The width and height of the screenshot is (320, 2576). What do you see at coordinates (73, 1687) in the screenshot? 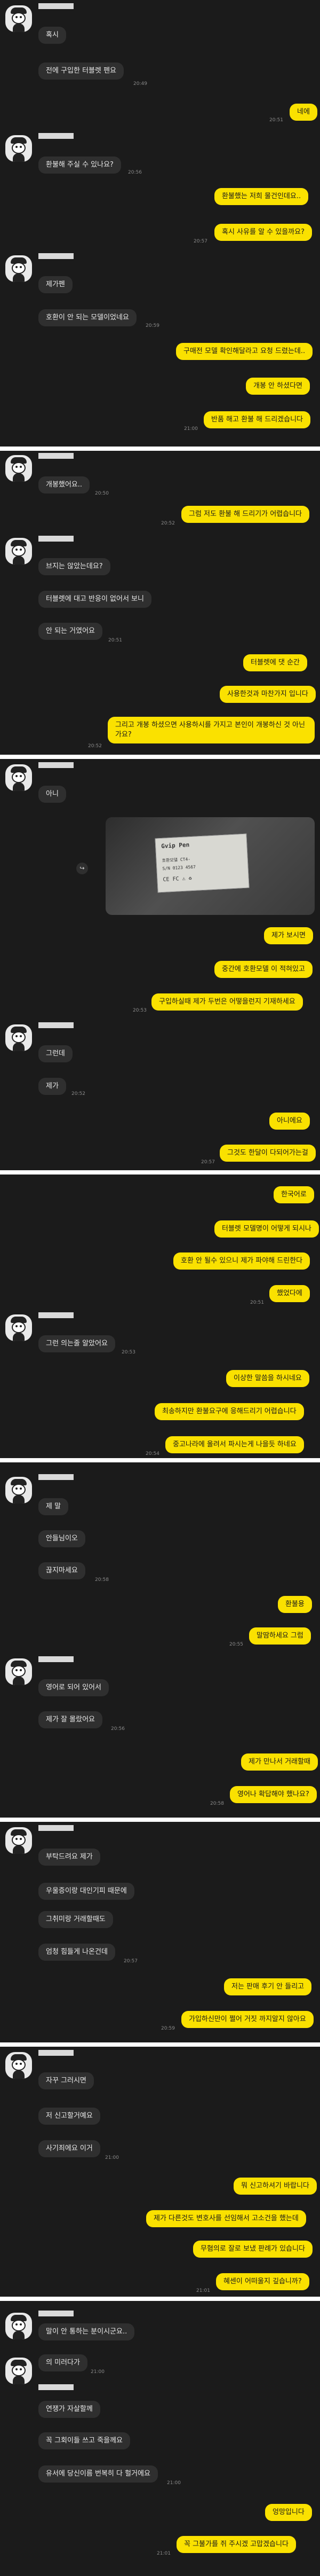
I see `message-bubble: 영어로 되어 있어서` at bounding box center [73, 1687].